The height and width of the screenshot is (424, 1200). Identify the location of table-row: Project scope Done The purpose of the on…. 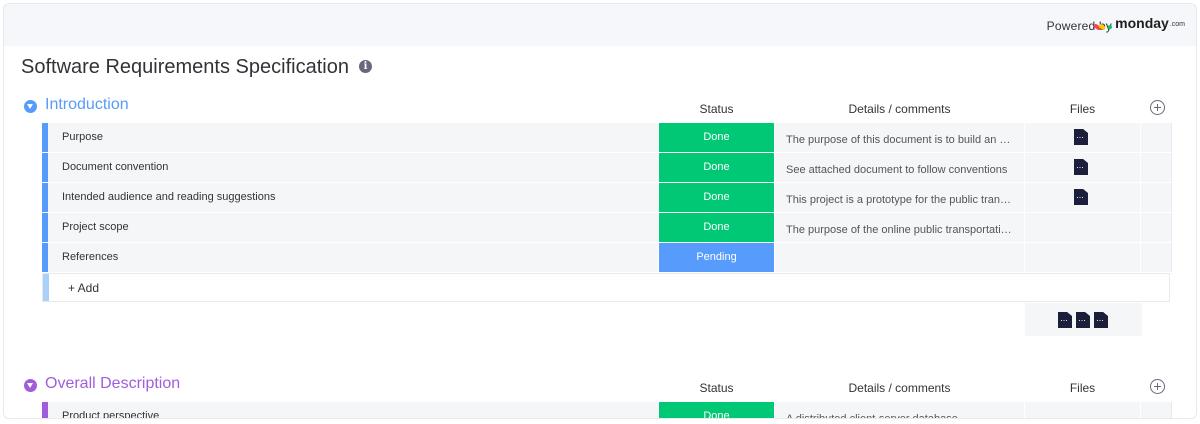
(607, 227).